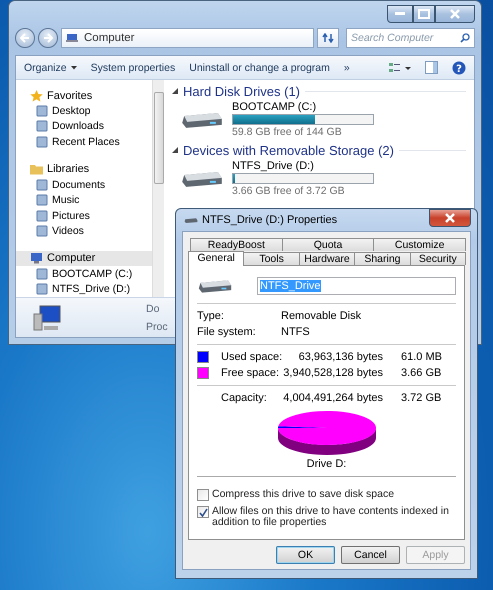 This screenshot has height=590, width=493. What do you see at coordinates (236, 244) in the screenshot?
I see `tab: ReadyBoost` at bounding box center [236, 244].